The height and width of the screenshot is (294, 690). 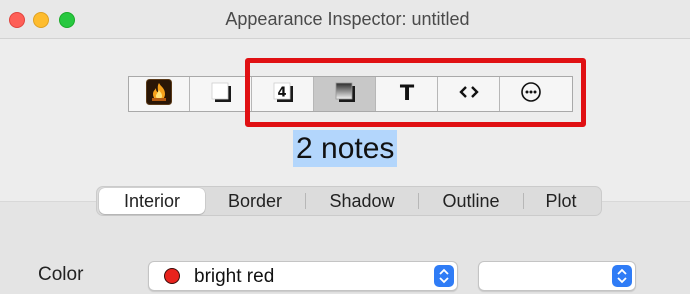 What do you see at coordinates (557, 276) in the screenshot?
I see `secondary-popup` at bounding box center [557, 276].